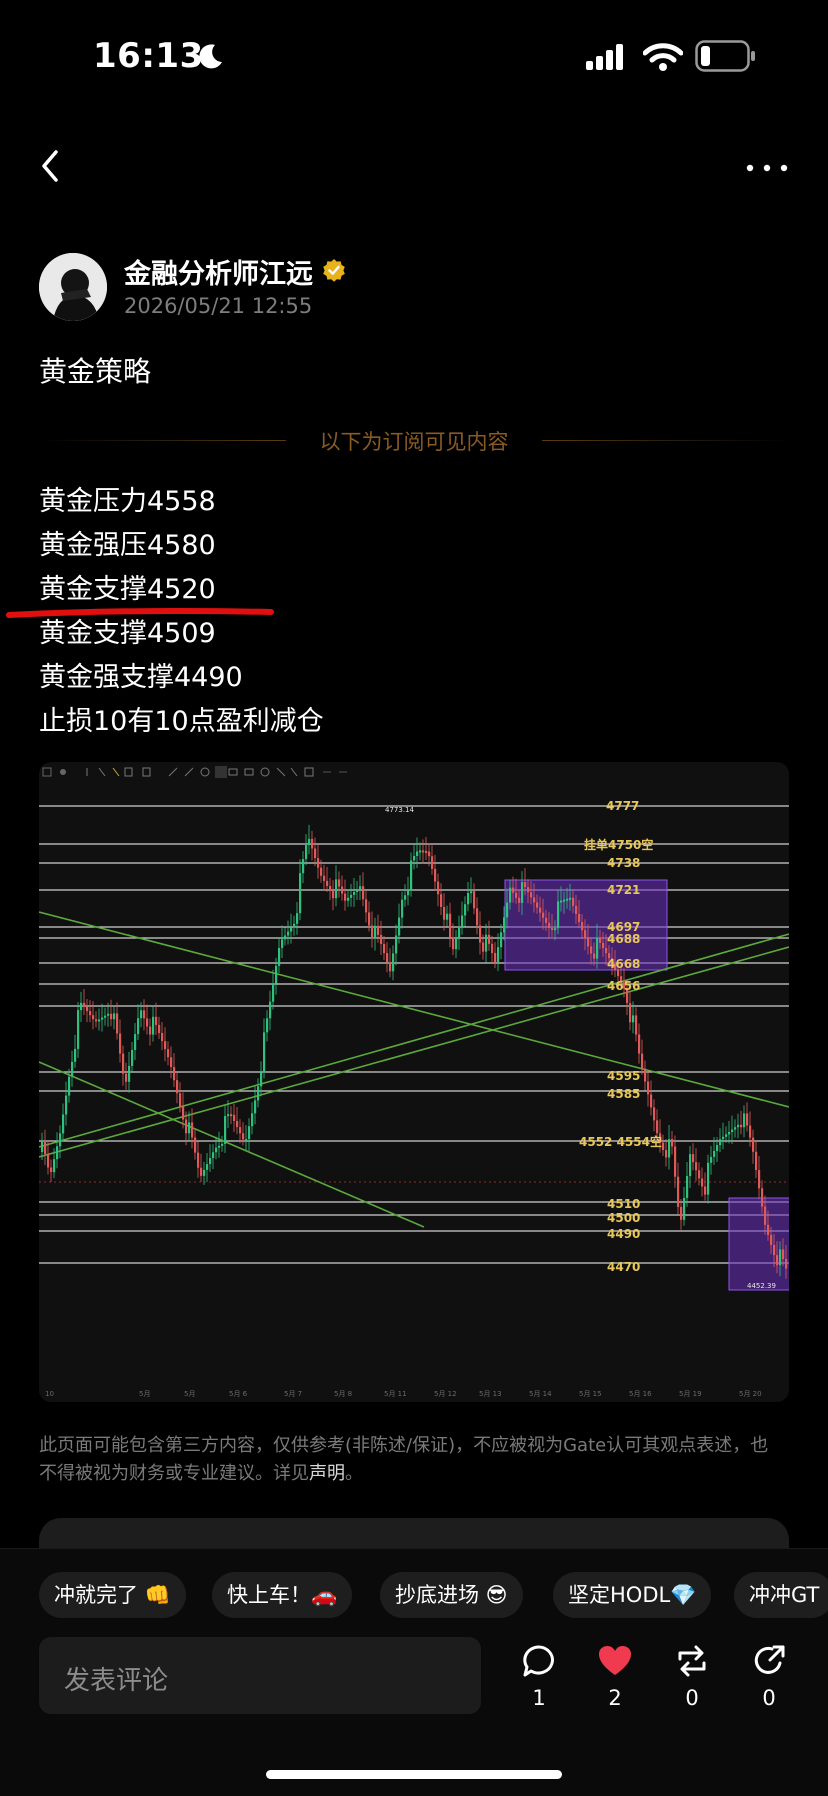 This screenshot has width=828, height=1796. What do you see at coordinates (663, 57) in the screenshot?
I see `wifi-icon` at bounding box center [663, 57].